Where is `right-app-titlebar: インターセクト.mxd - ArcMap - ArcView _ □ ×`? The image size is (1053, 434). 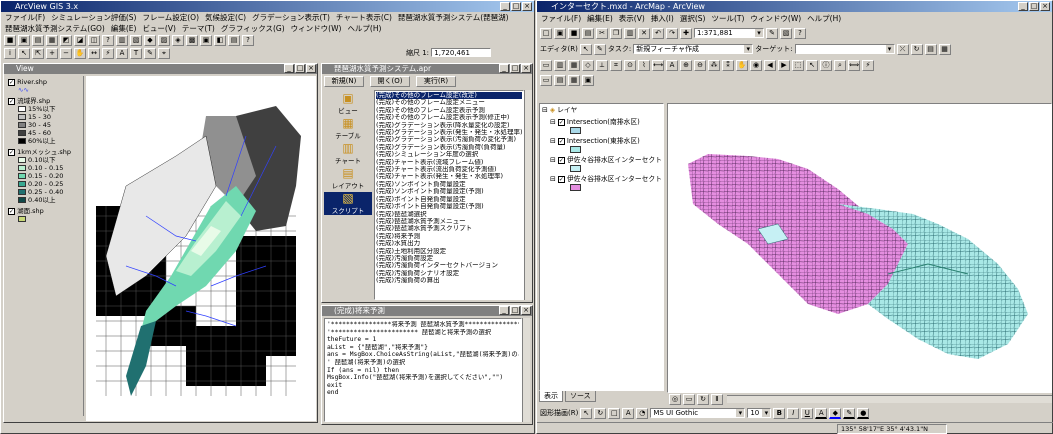 right-app-titlebar: インターセクト.mxd - ArcMap - ArcView _ □ × is located at coordinates (794, 6).